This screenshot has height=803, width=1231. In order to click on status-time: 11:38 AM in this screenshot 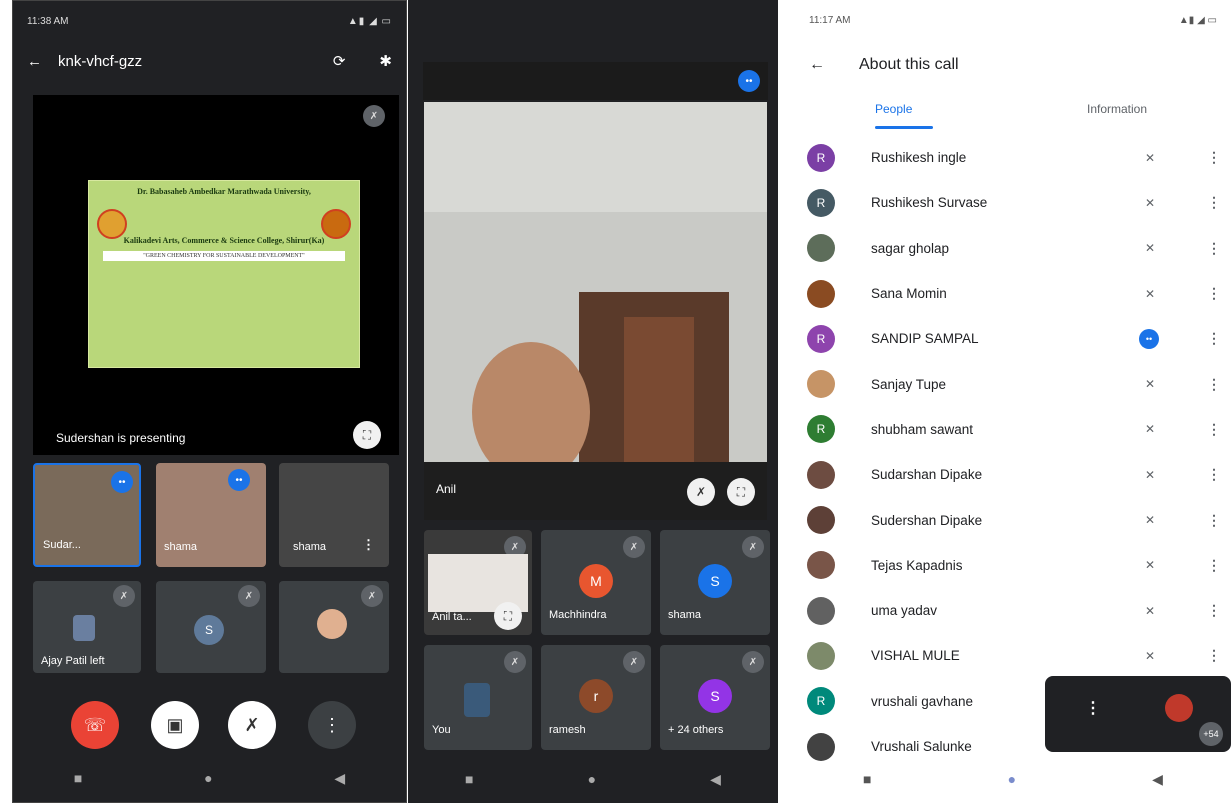, I will do `click(48, 21)`.